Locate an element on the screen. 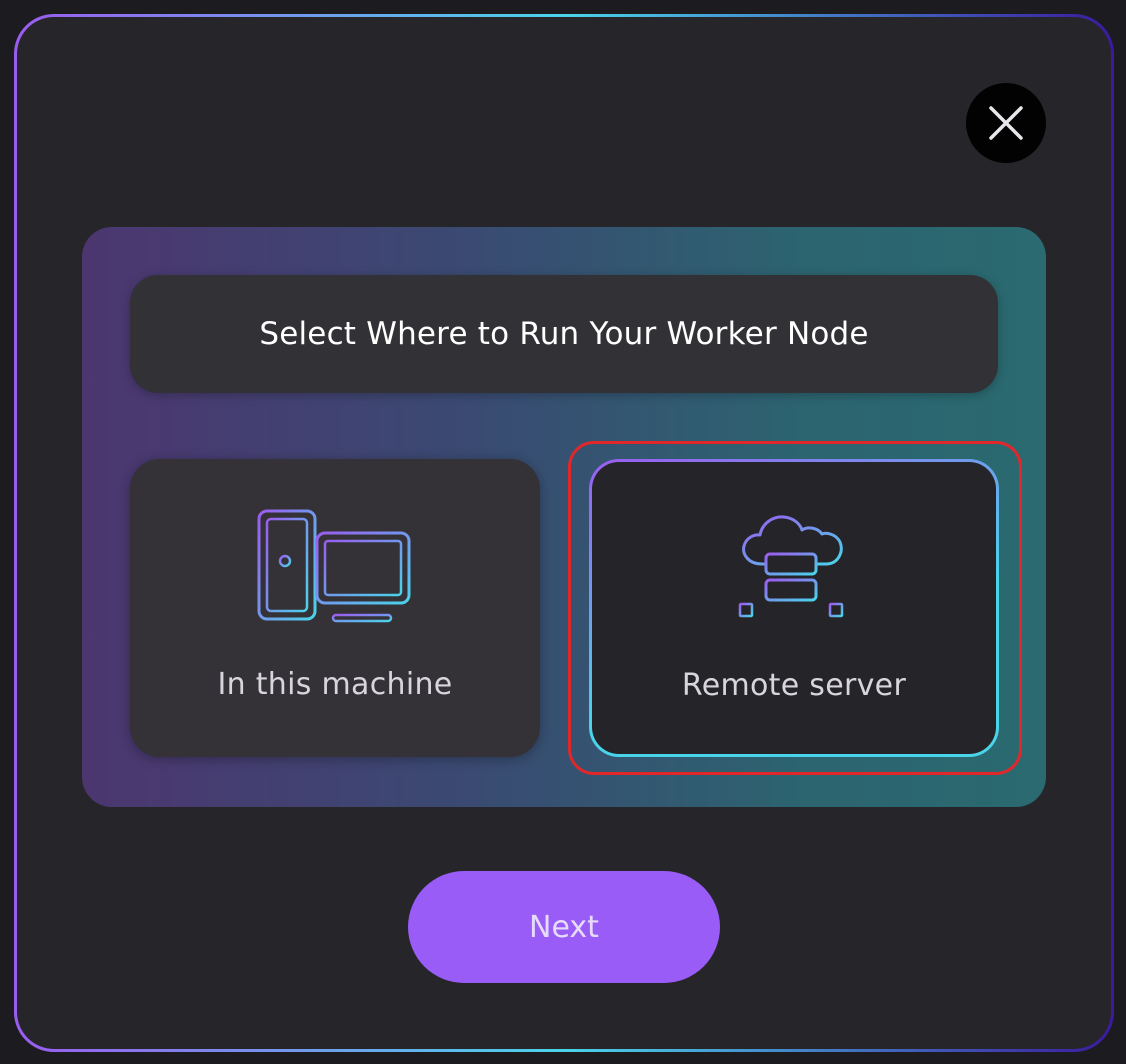 The image size is (1126, 1064). option-remote-server: Remote server is located at coordinates (794, 608).